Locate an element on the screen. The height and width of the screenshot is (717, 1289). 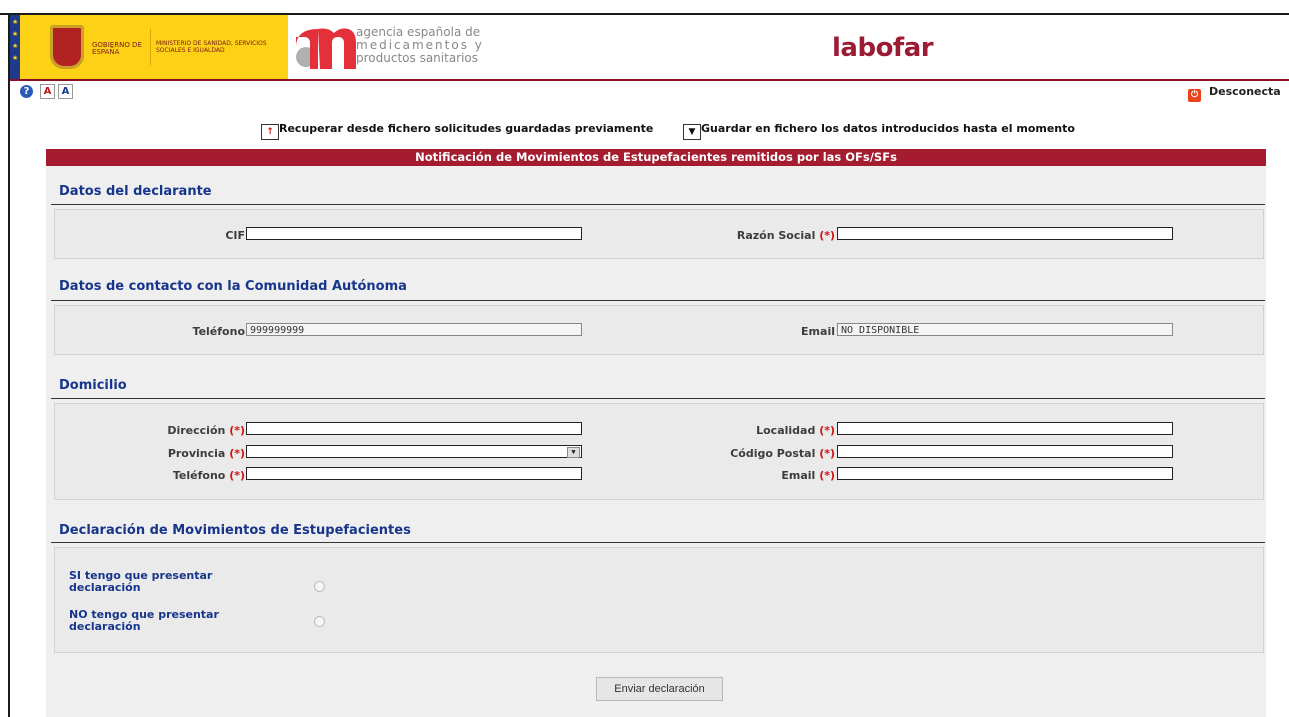
contacto-telefono-label: Teléfono is located at coordinates (218, 331).